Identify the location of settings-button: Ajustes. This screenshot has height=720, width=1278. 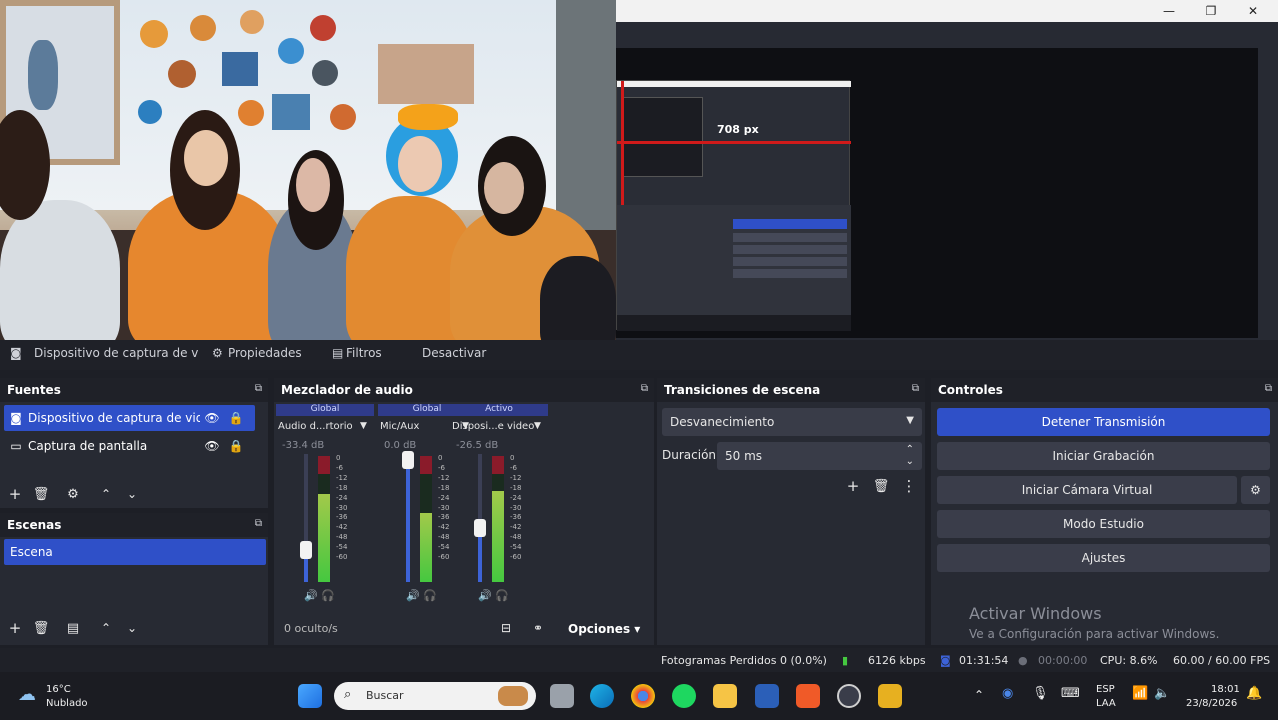
(1103, 558).